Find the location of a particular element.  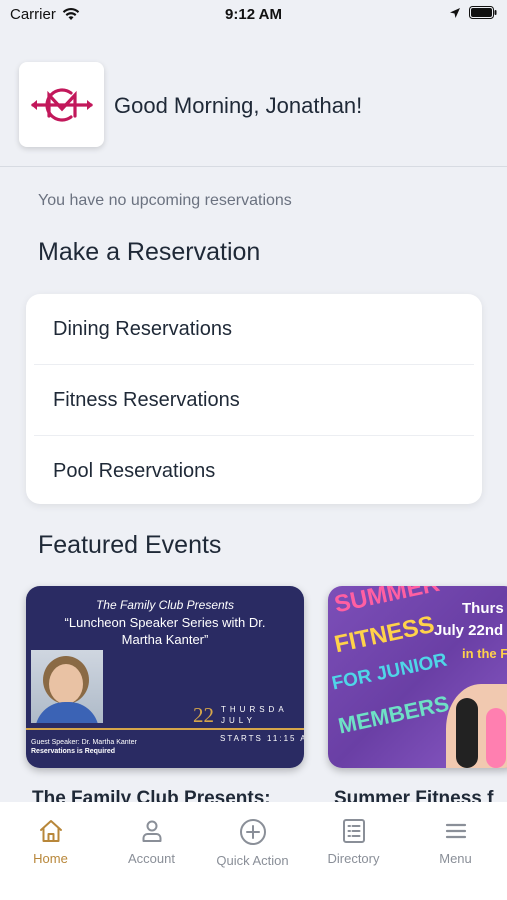

tab-menu-label: Menu is located at coordinates (455, 858).